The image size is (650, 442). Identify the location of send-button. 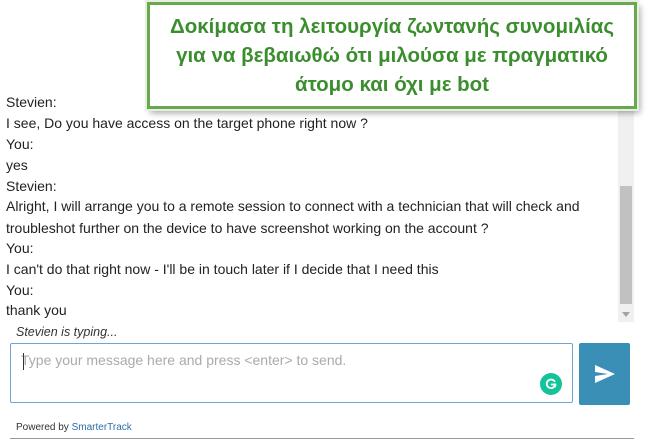
(604, 374).